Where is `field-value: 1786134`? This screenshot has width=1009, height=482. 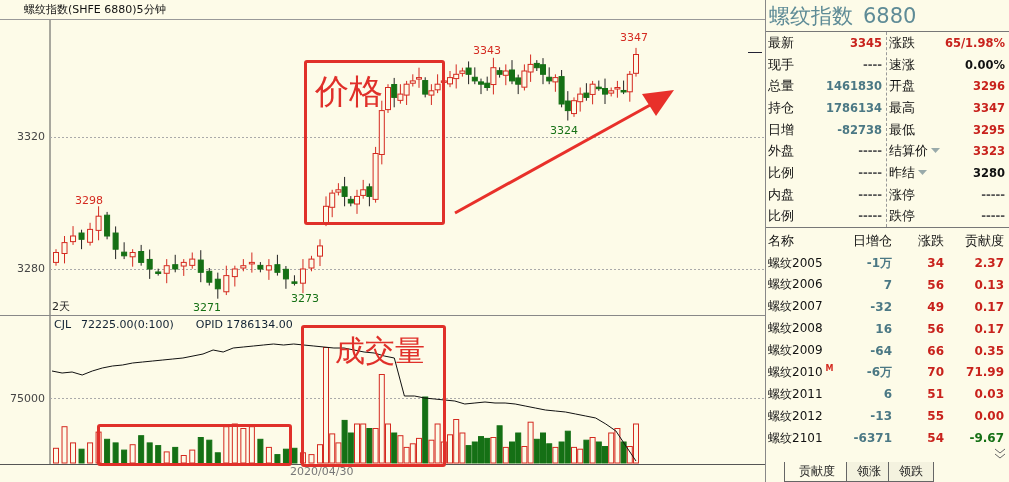 field-value: 1786134 is located at coordinates (854, 107).